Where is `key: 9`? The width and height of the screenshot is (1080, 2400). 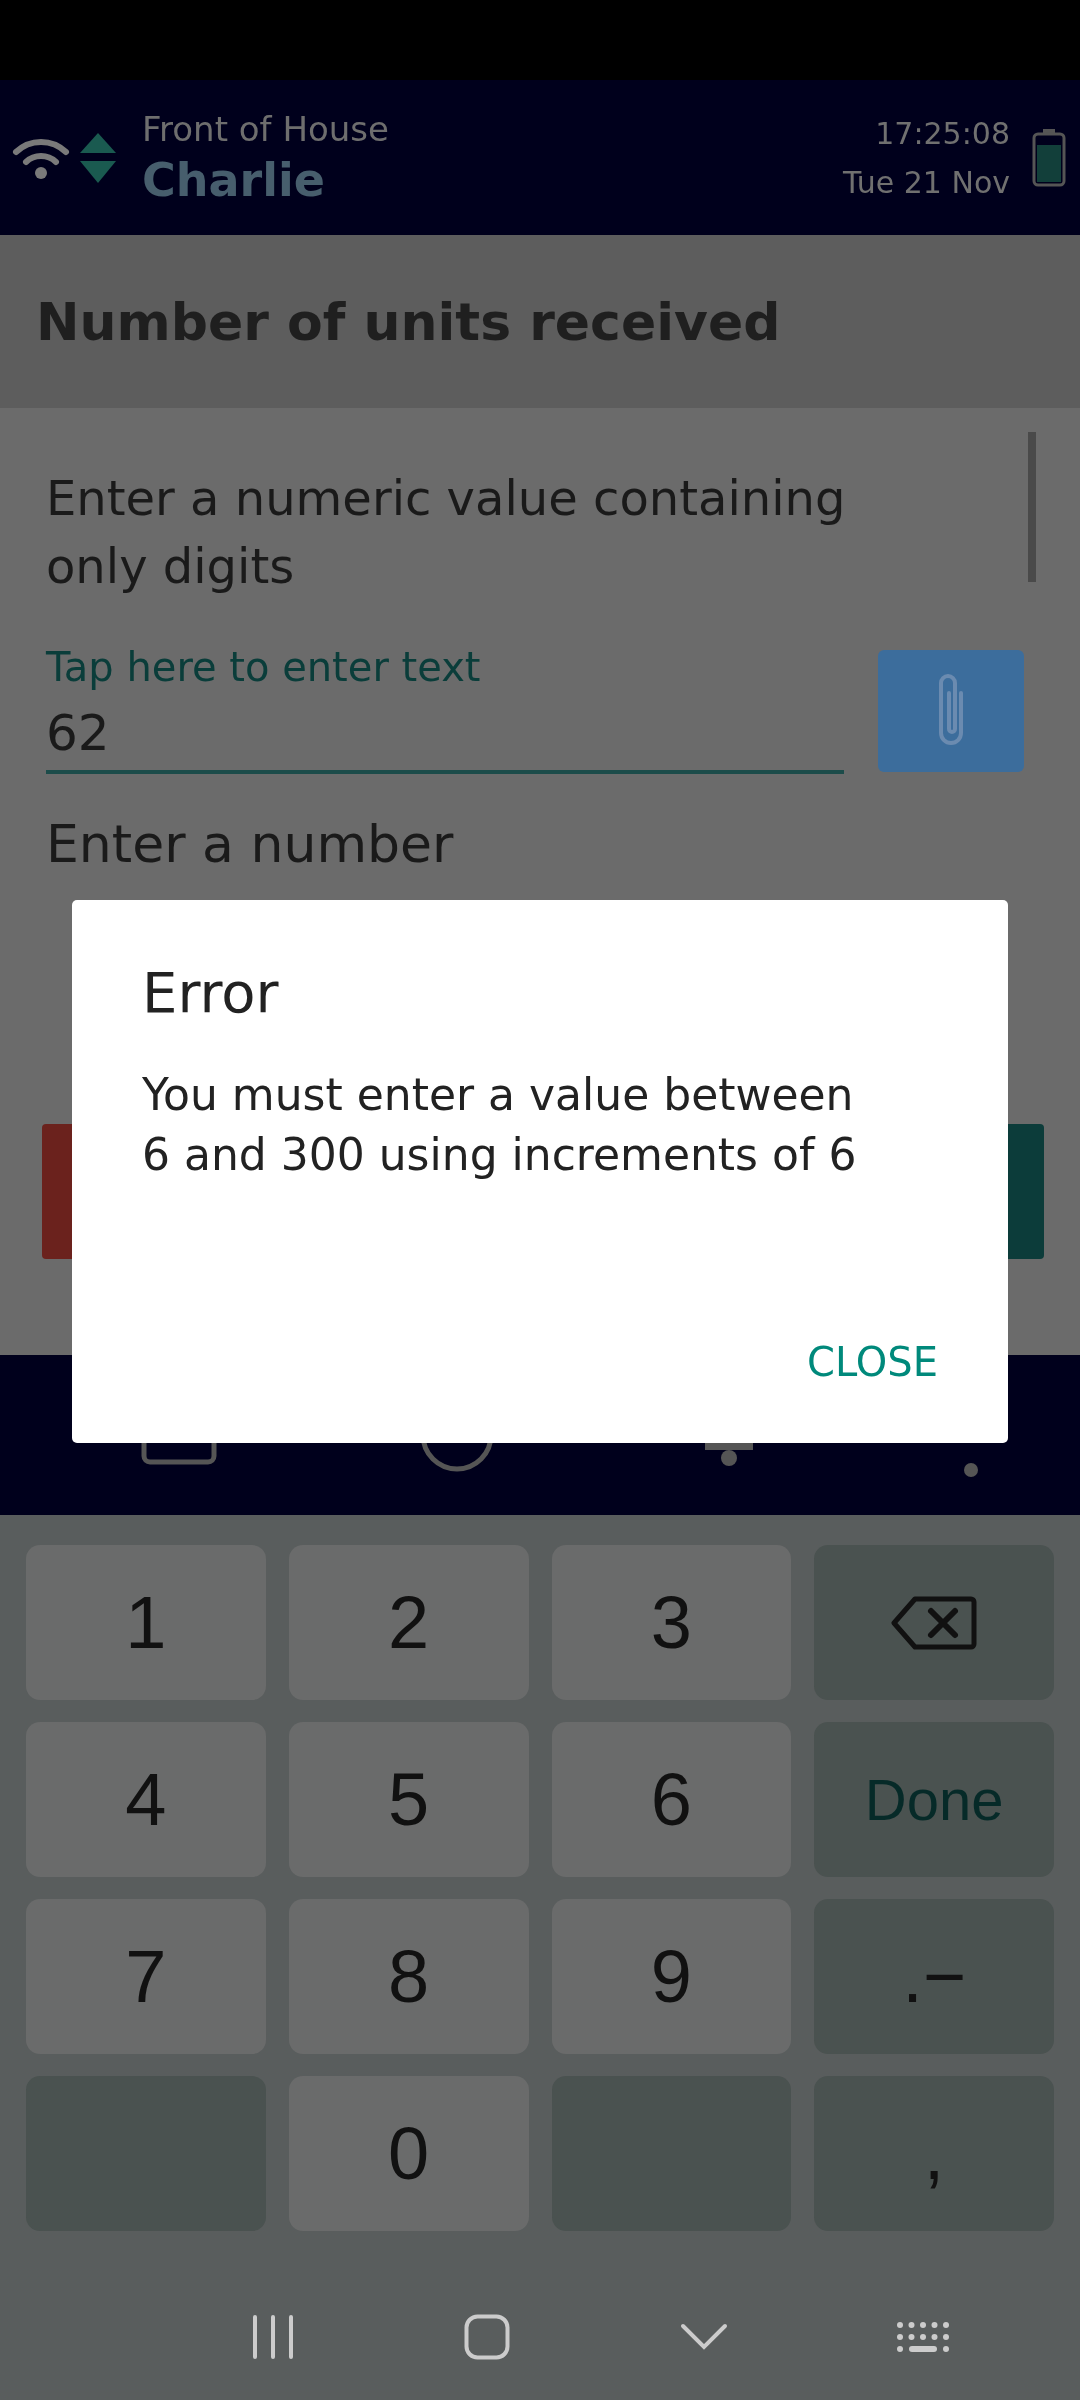
key: 9 is located at coordinates (671, 1976).